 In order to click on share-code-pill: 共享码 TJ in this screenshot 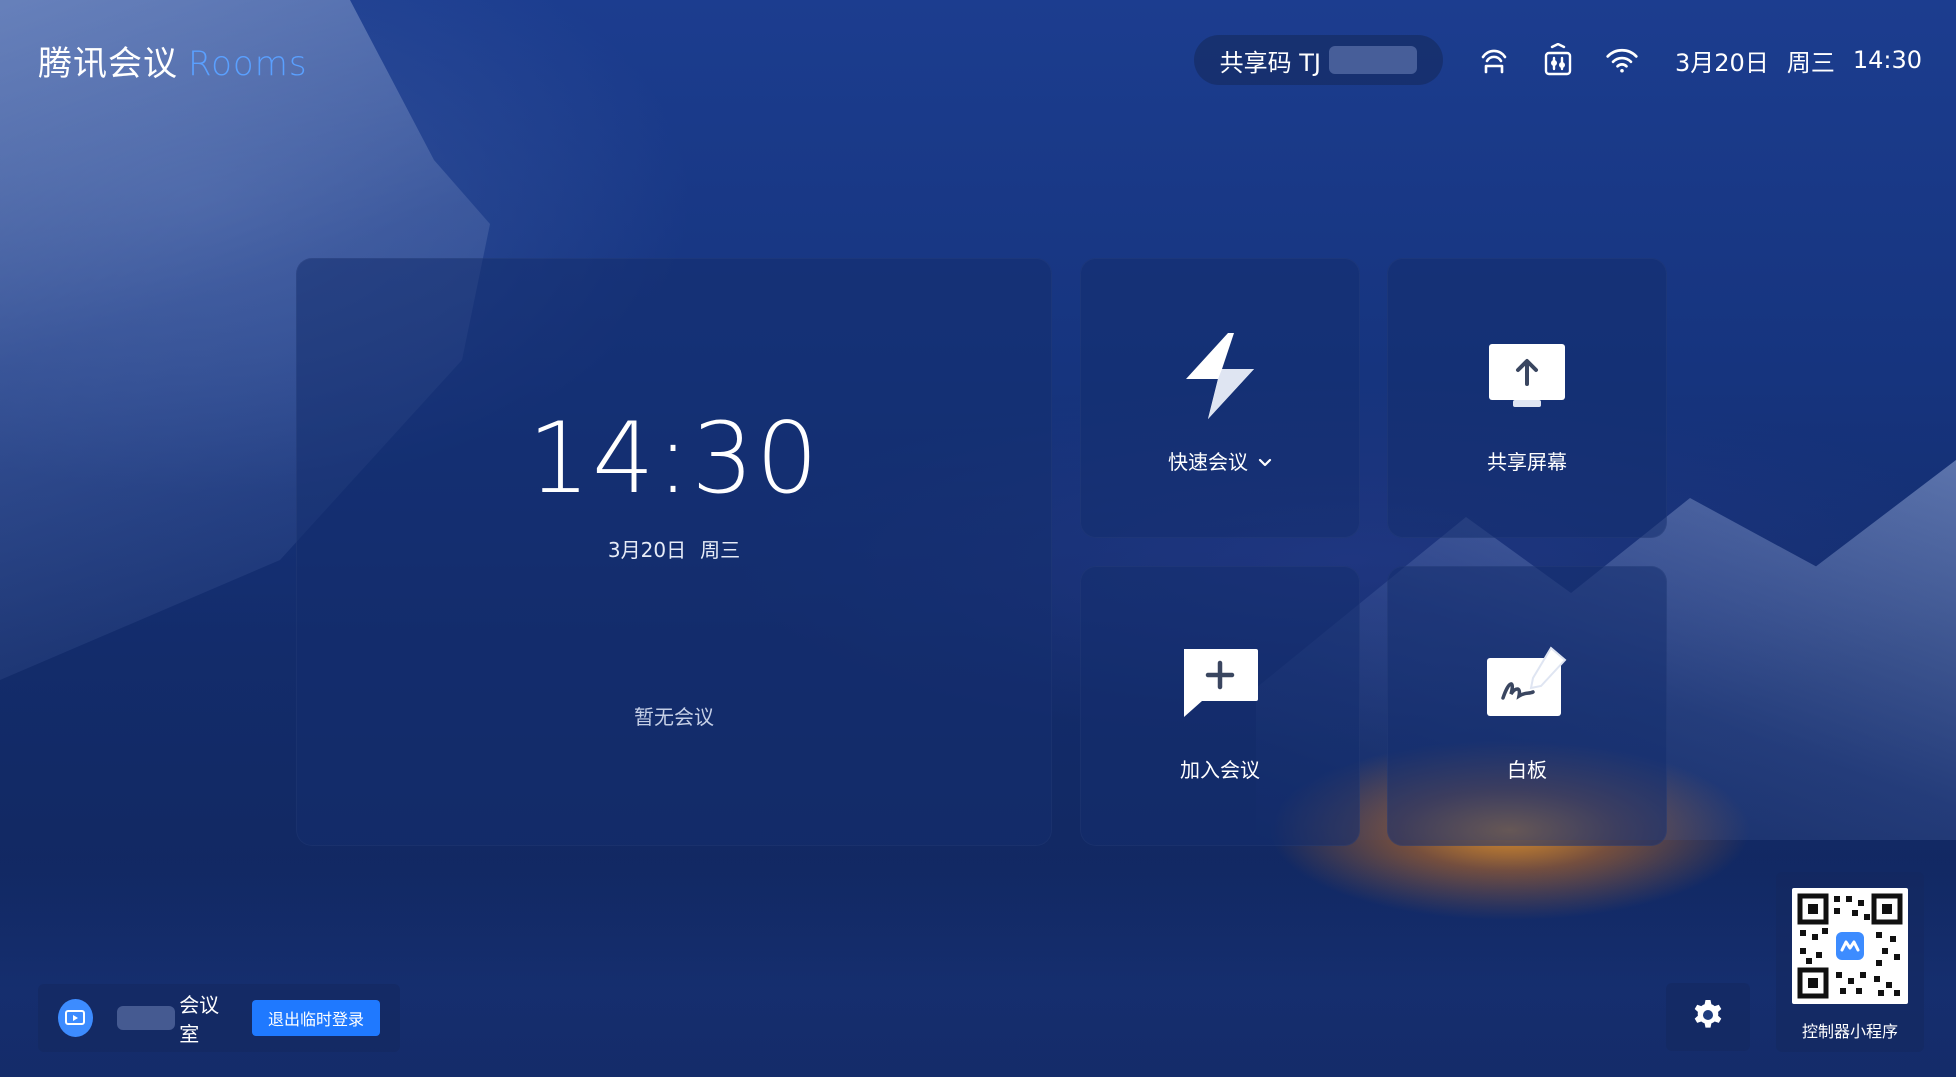, I will do `click(1318, 60)`.